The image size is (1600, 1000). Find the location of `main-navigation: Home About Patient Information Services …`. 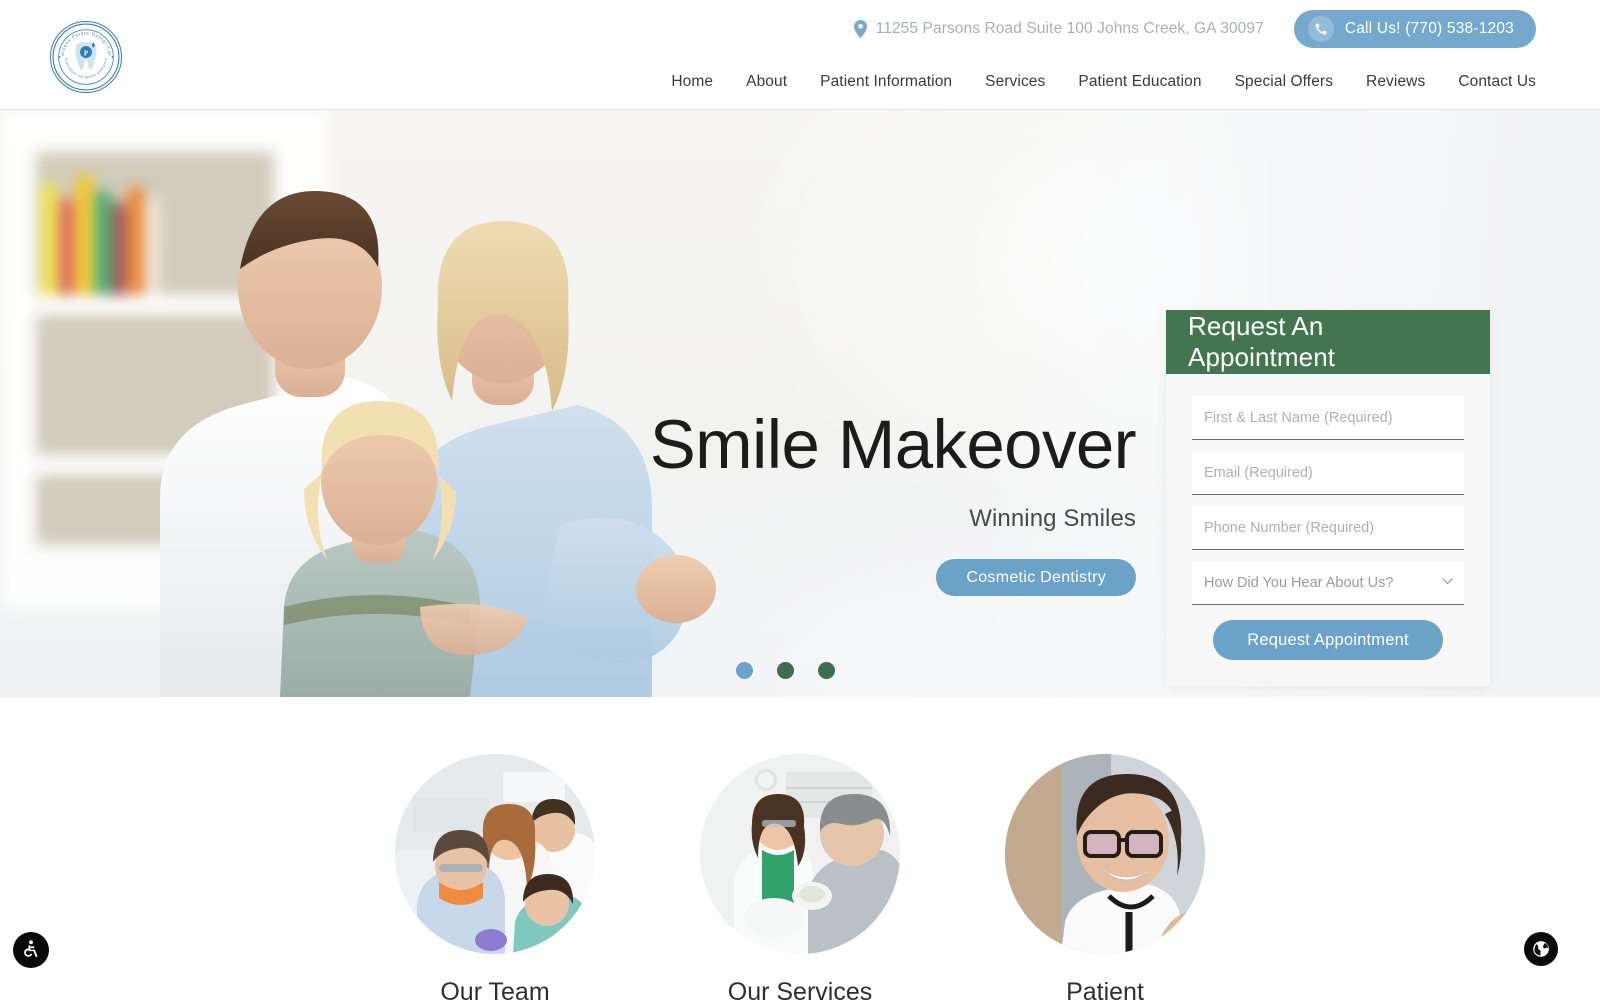

main-navigation: Home About Patient Information Services … is located at coordinates (1103, 82).